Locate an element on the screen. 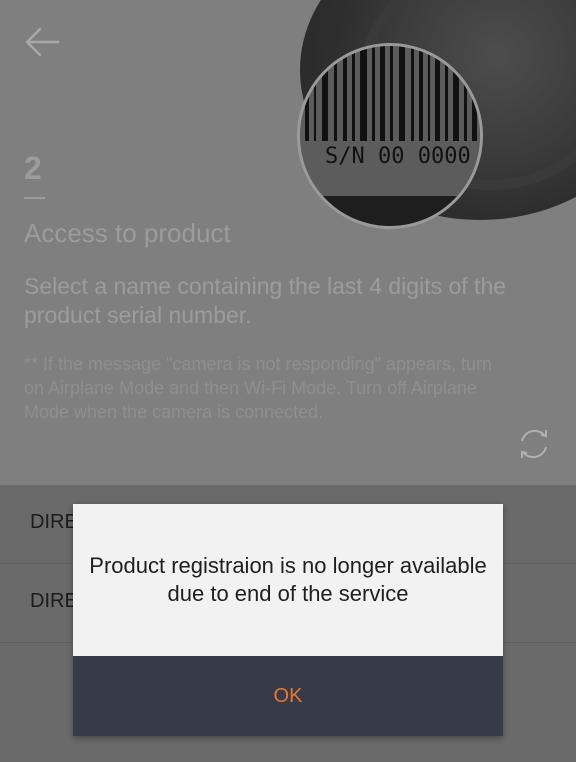 The image size is (576, 762). serial-number-magnifier: S/N 00 0000 is located at coordinates (390, 136).